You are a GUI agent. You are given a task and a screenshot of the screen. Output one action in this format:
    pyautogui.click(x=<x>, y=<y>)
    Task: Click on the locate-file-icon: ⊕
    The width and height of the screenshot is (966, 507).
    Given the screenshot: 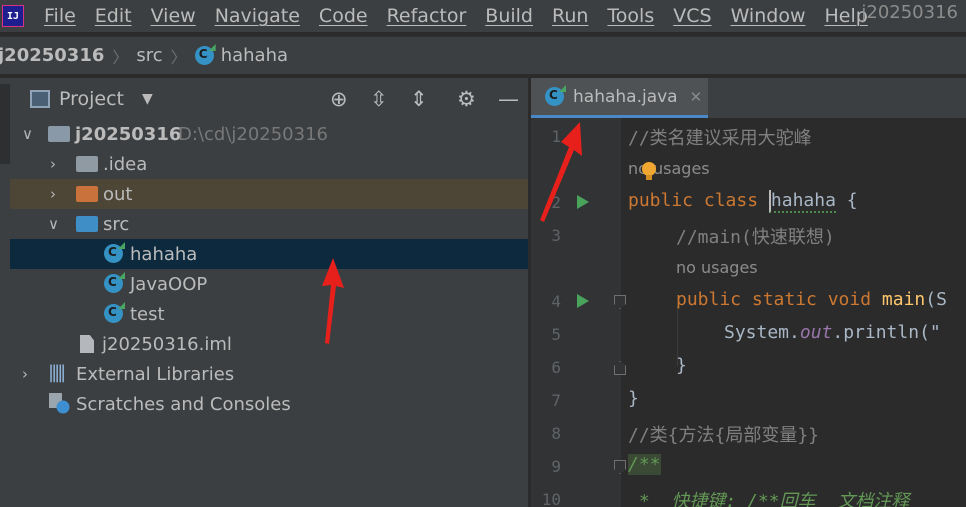 What is the action you would take?
    pyautogui.click(x=339, y=99)
    